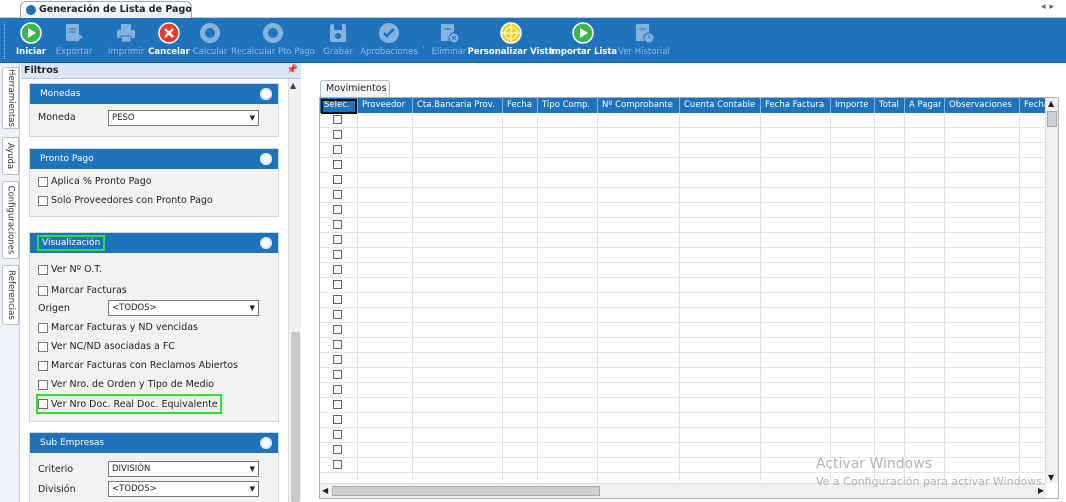 The height and width of the screenshot is (502, 1066). Describe the element at coordinates (210, 40) in the screenshot. I see `calcular-button: Calcular` at that location.